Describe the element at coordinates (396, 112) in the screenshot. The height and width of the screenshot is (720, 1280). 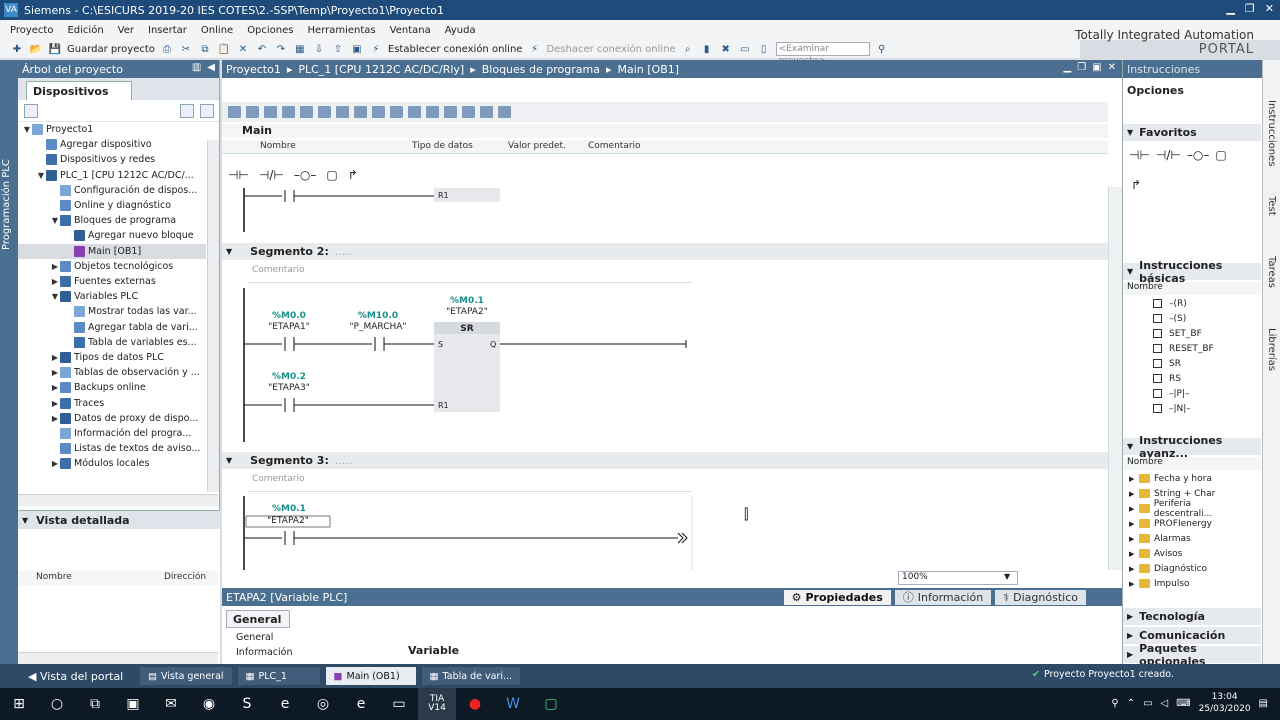
I see `monitor-icon` at that location.